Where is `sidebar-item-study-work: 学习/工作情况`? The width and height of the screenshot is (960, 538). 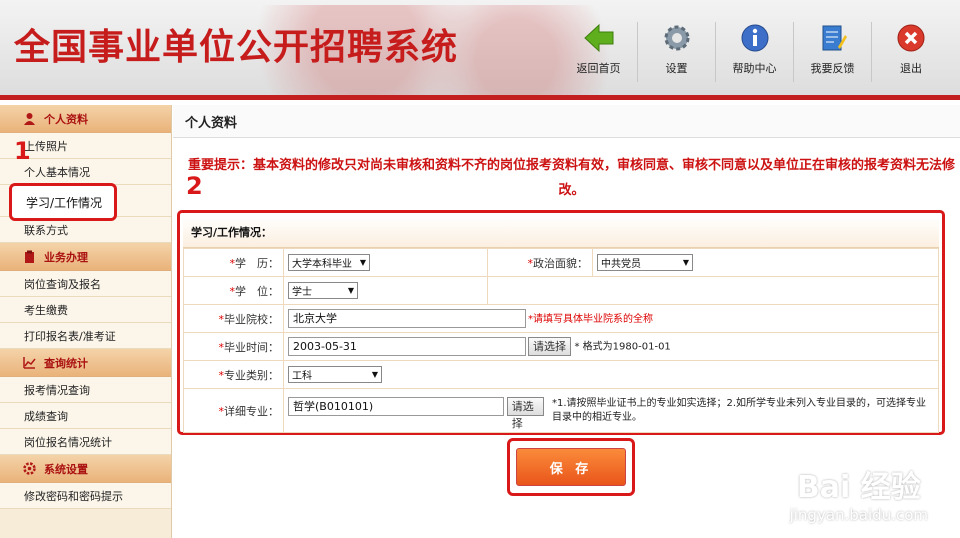
sidebar-item-study-work: 学习/工作情况 is located at coordinates (63, 202).